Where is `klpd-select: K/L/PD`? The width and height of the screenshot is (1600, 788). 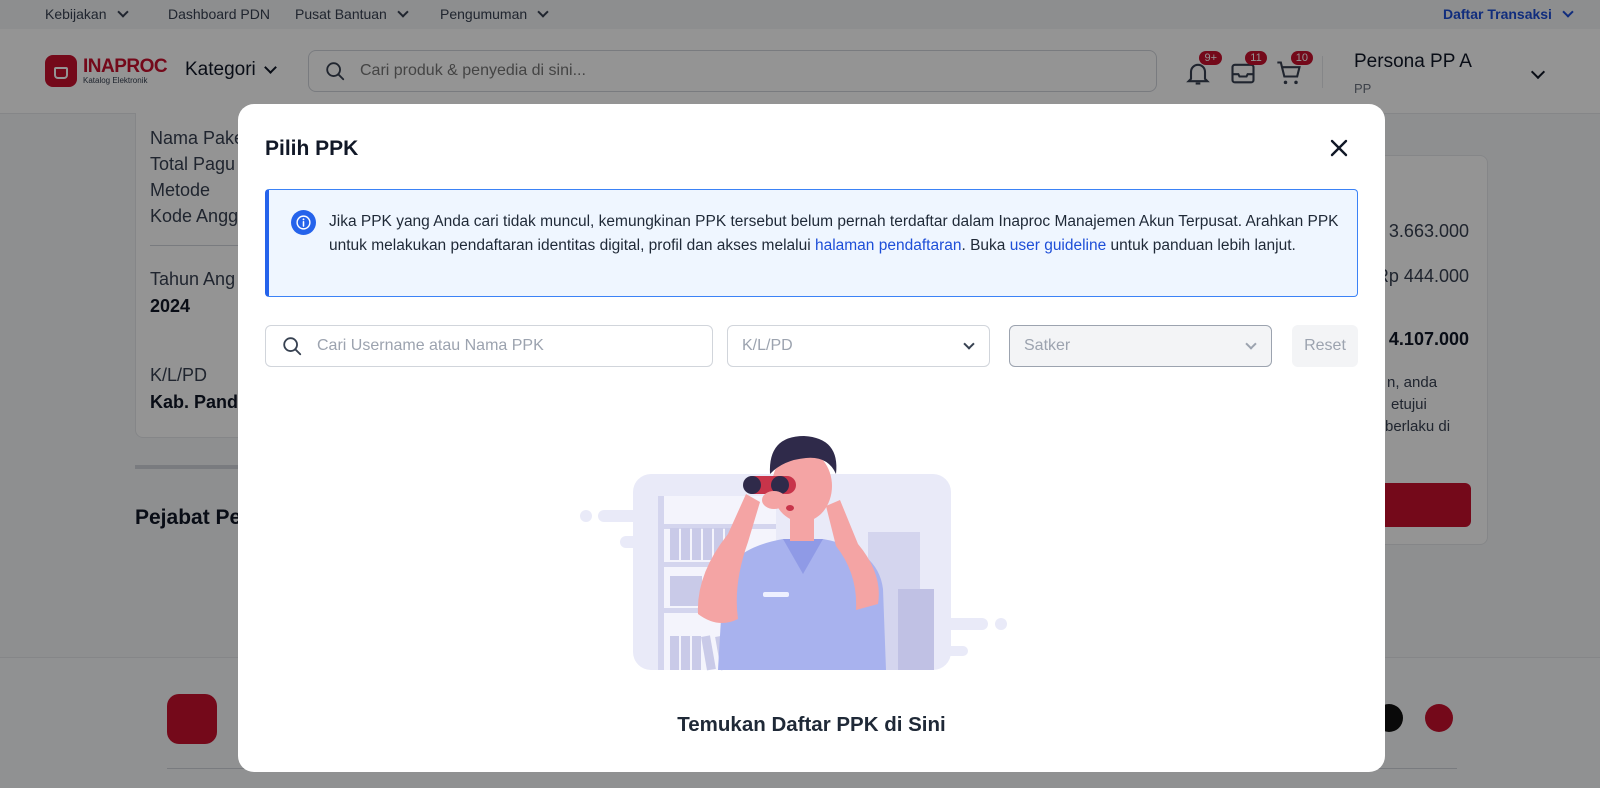
klpd-select: K/L/PD is located at coordinates (858, 346).